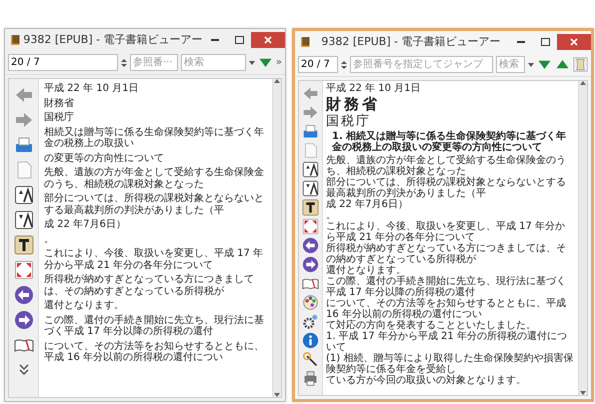 The height and width of the screenshot is (404, 595). I want to click on document-heading: 財務省, so click(353, 104).